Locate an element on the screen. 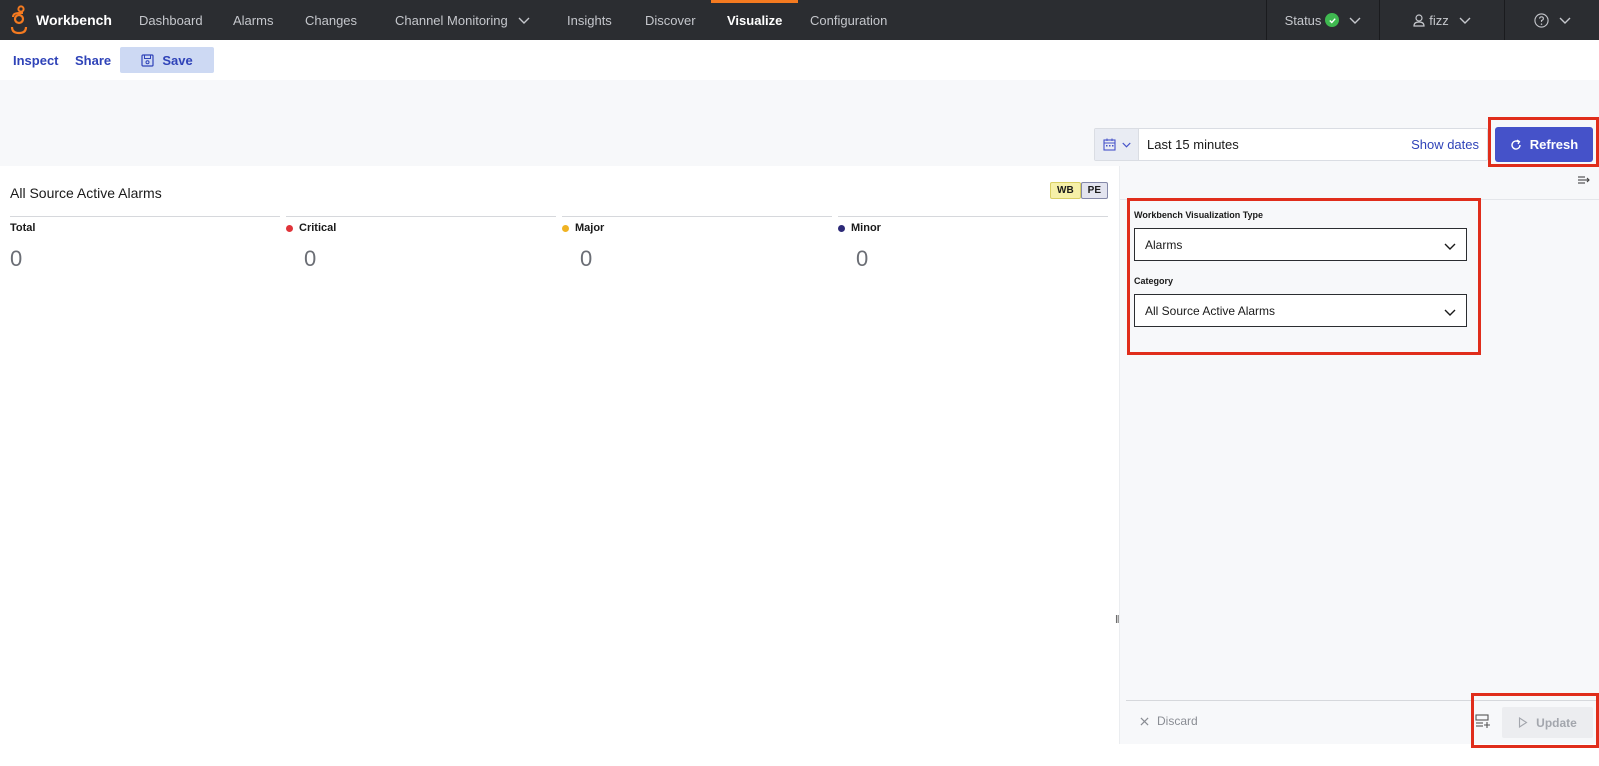  save-label: Save is located at coordinates (177, 60).